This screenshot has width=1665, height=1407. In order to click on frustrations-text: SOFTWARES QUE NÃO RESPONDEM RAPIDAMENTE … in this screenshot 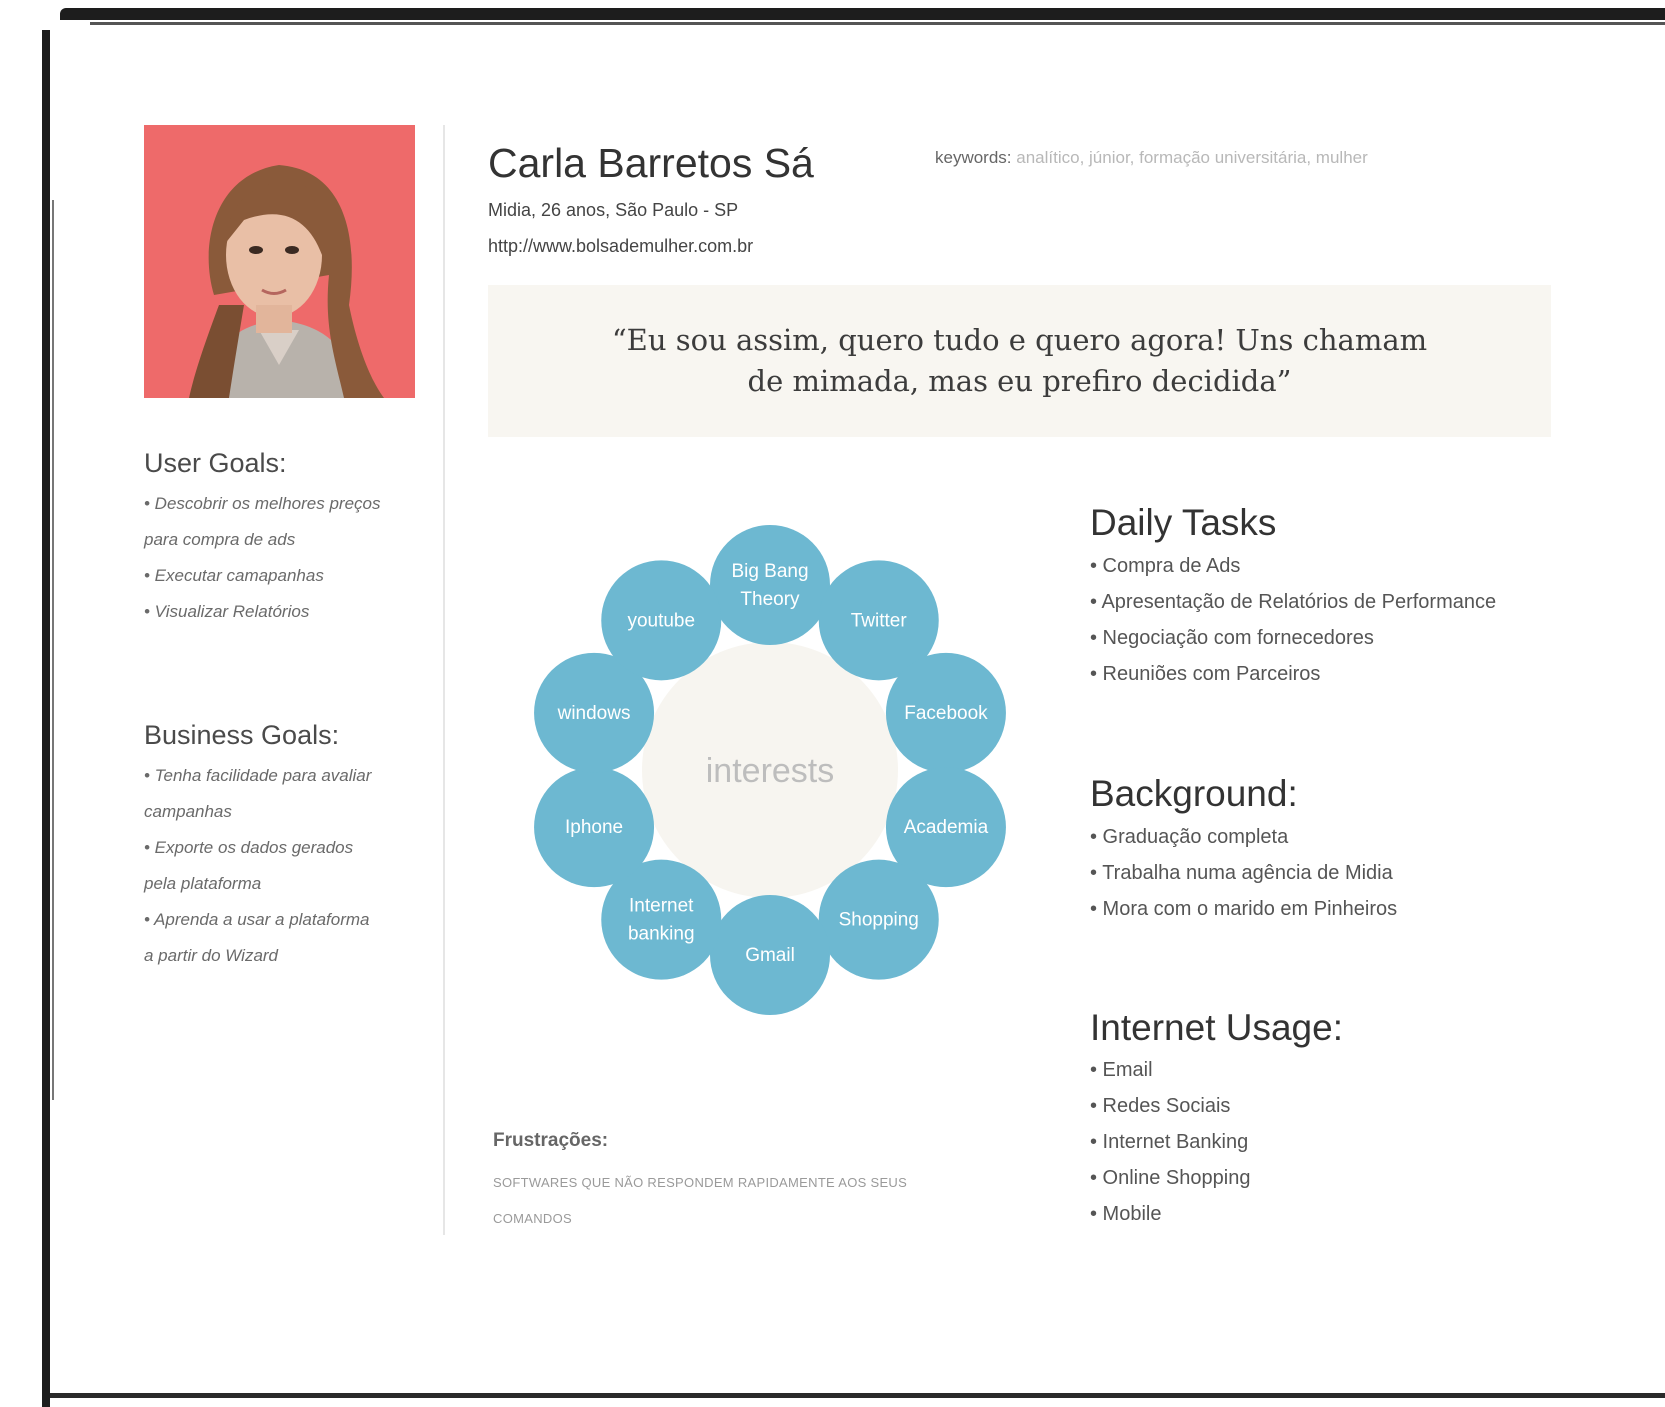, I will do `click(700, 1200)`.